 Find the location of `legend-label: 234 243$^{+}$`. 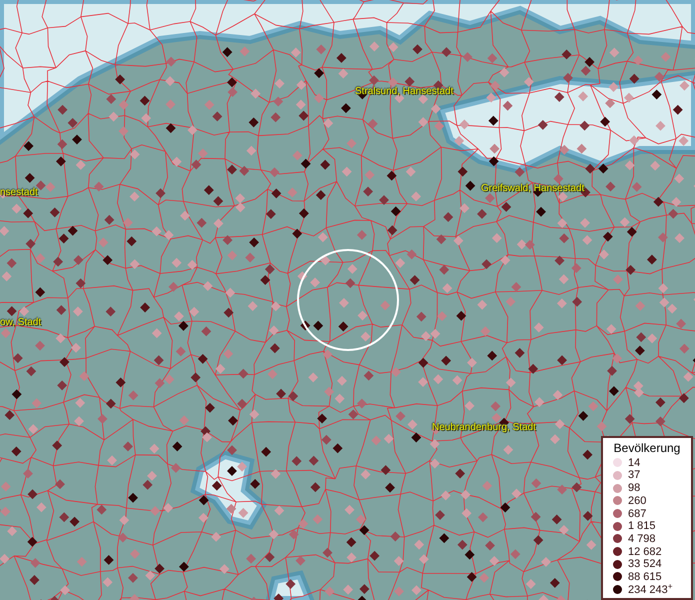

legend-label: 234 243$^{+}$ is located at coordinates (650, 590).